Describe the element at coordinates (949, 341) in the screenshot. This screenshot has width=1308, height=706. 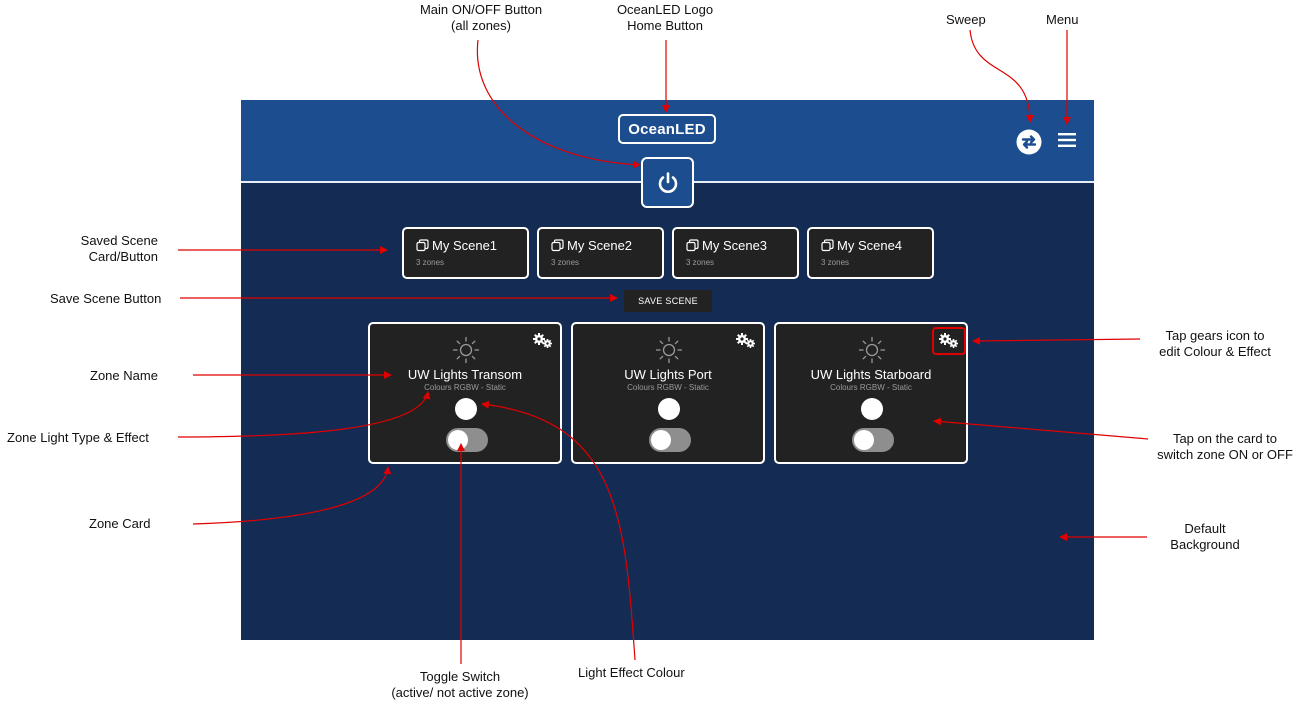
I see `gears-highlight-box` at that location.